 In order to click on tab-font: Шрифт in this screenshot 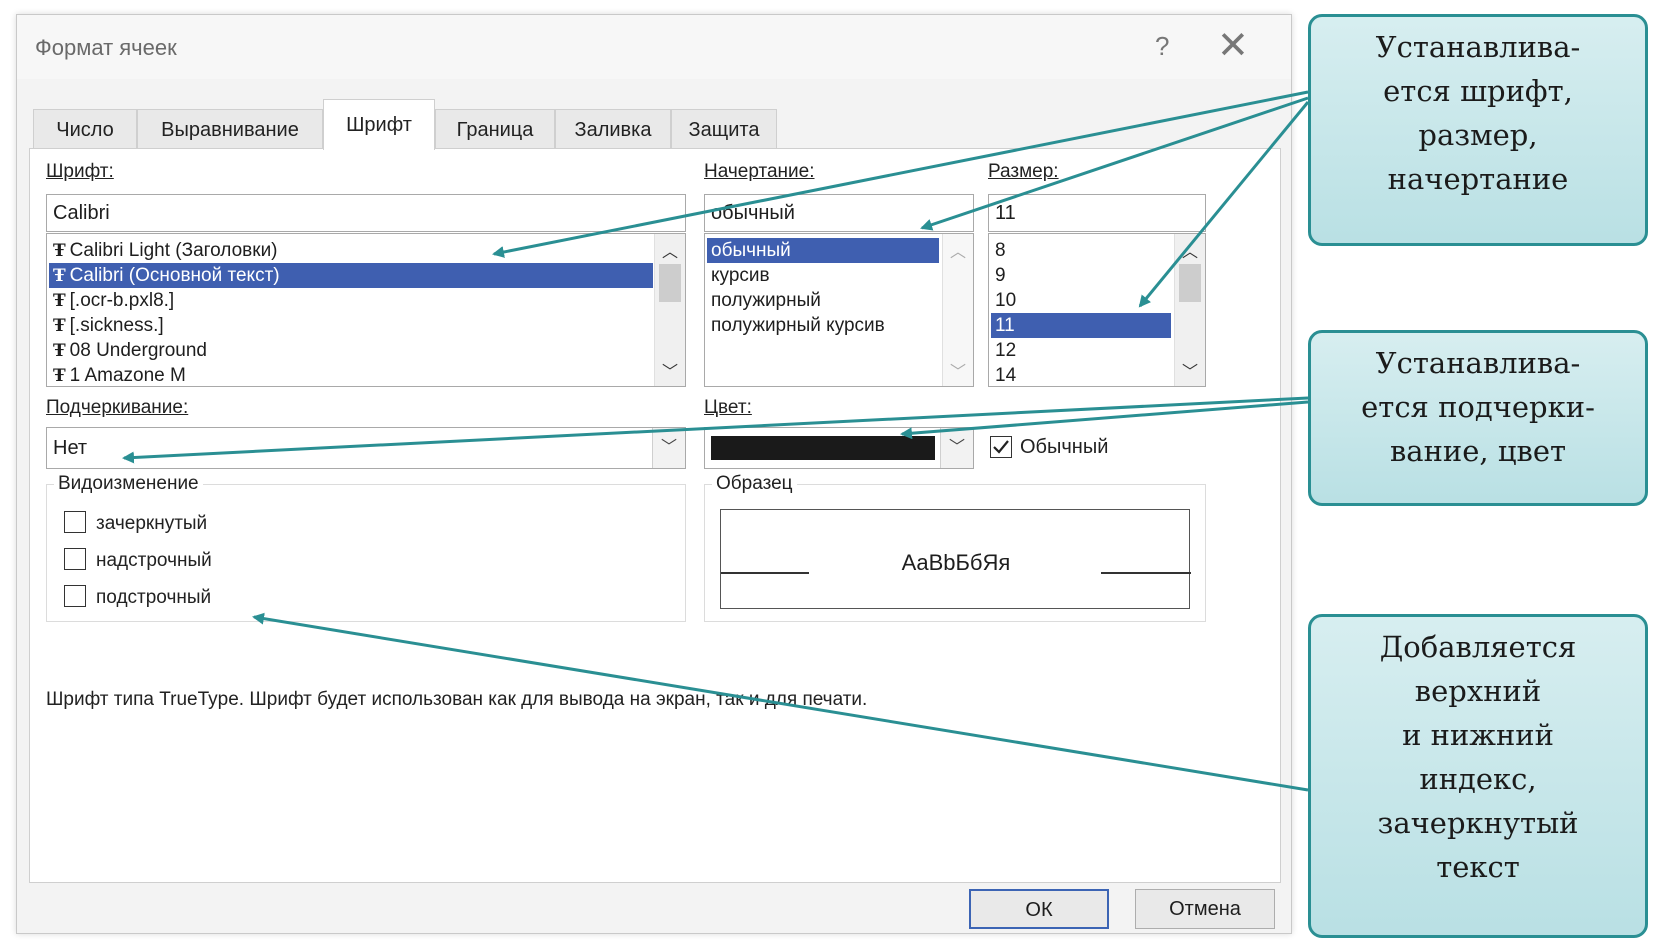, I will do `click(379, 124)`.